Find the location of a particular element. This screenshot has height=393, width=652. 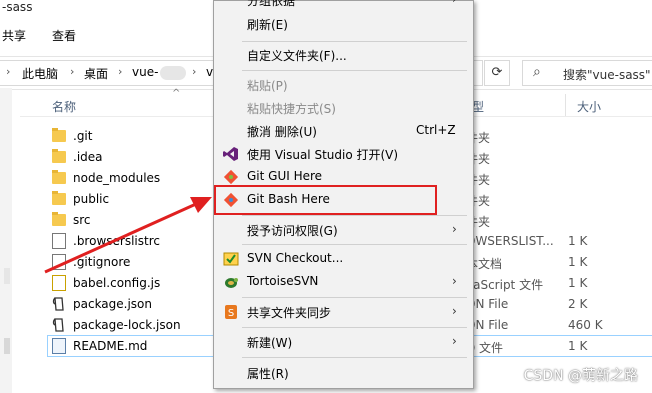

annotation-arrow-line is located at coordinates (120, 238).